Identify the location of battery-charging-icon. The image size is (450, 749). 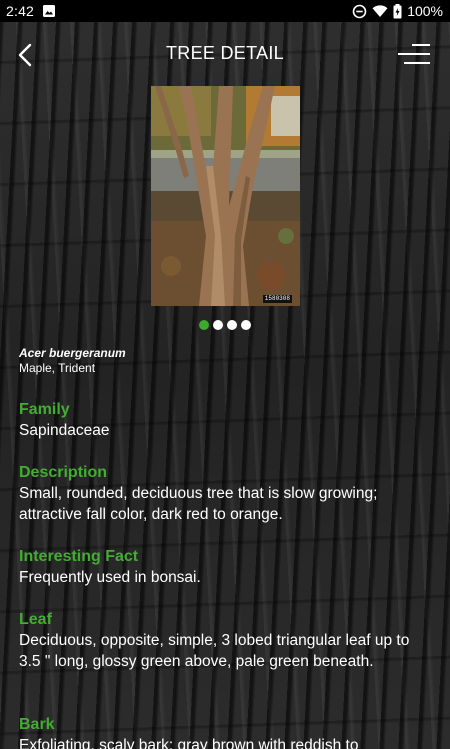
(397, 11).